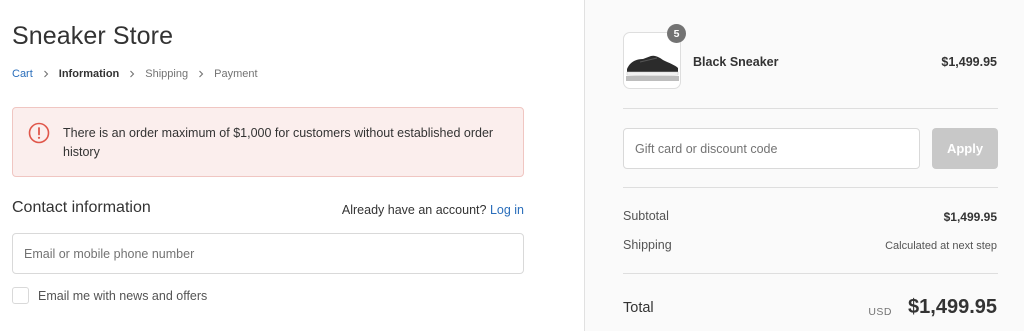 Image resolution: width=1024 pixels, height=331 pixels. I want to click on email-field, so click(268, 253).